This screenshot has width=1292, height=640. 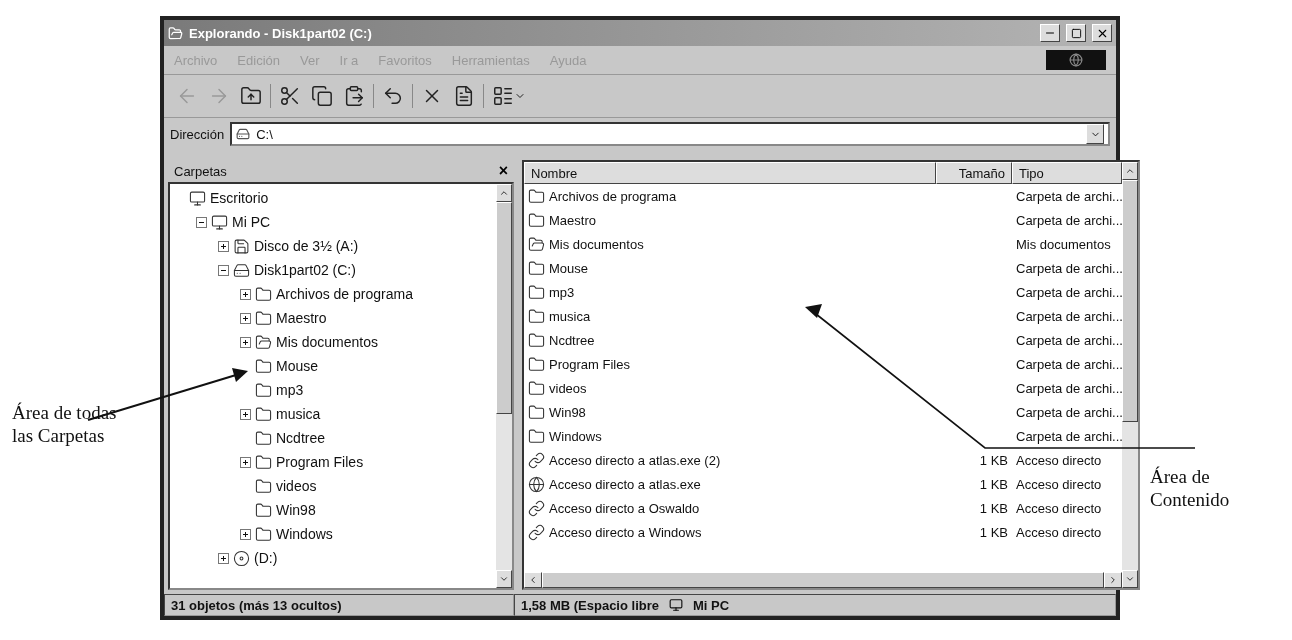 I want to click on paste-icon, so click(x=354, y=96).